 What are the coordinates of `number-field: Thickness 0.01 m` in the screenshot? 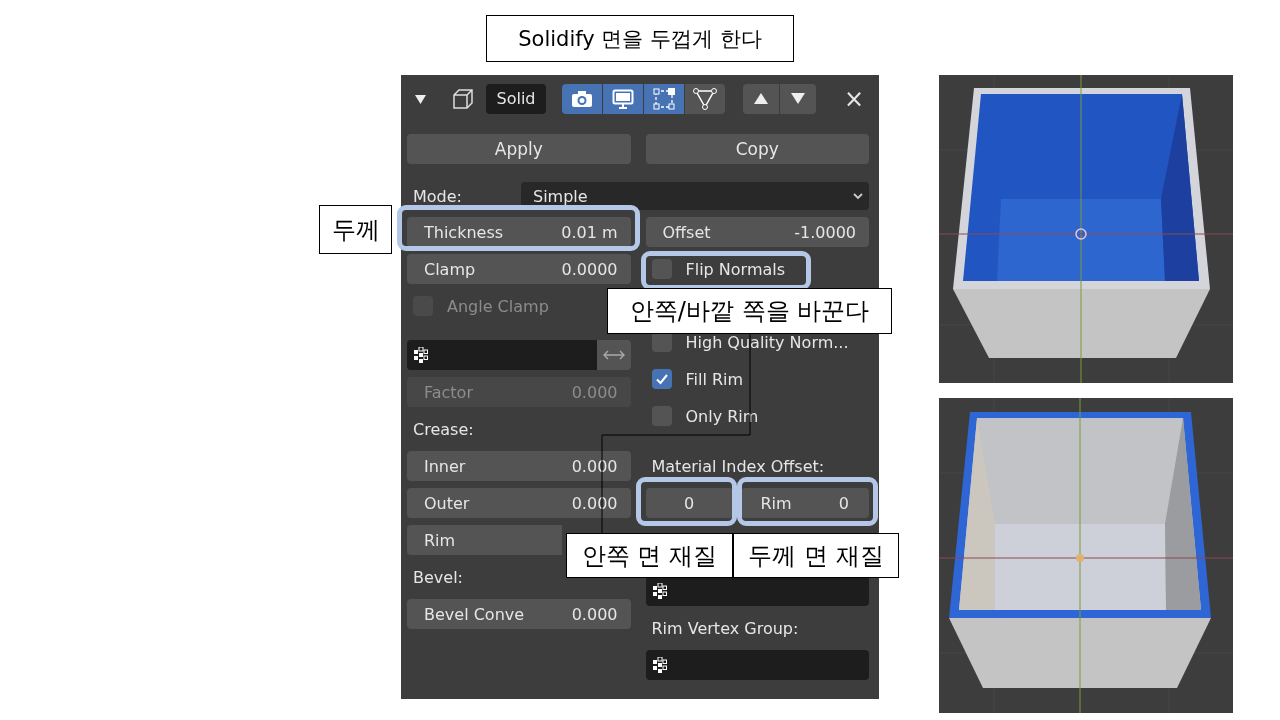 It's located at (519, 232).